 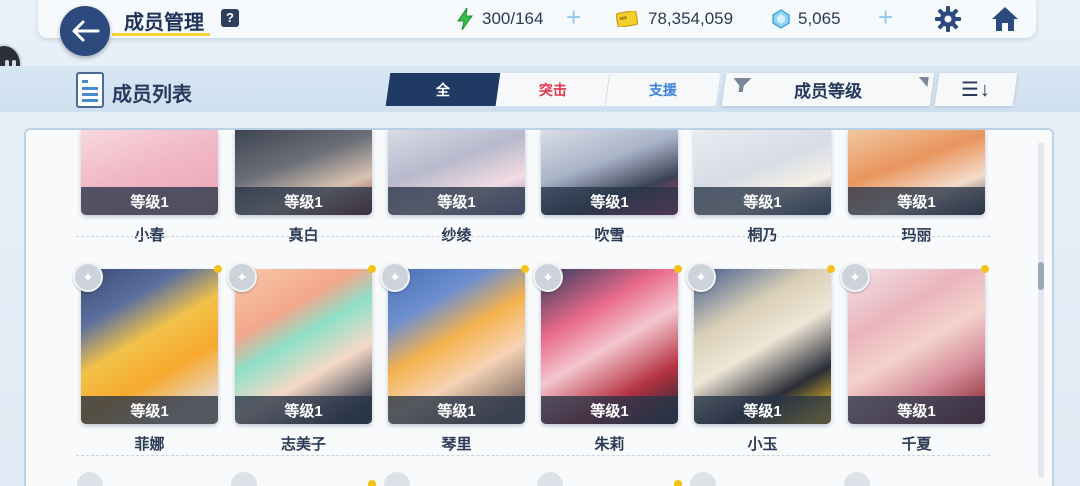 What do you see at coordinates (609, 444) in the screenshot?
I see `member-name: 朱莉` at bounding box center [609, 444].